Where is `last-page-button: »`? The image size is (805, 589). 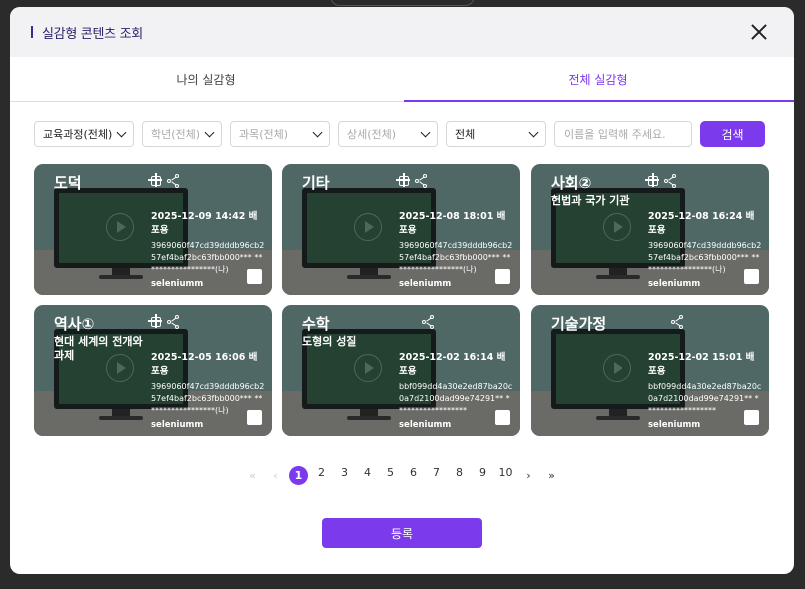
last-page-button: » is located at coordinates (551, 475).